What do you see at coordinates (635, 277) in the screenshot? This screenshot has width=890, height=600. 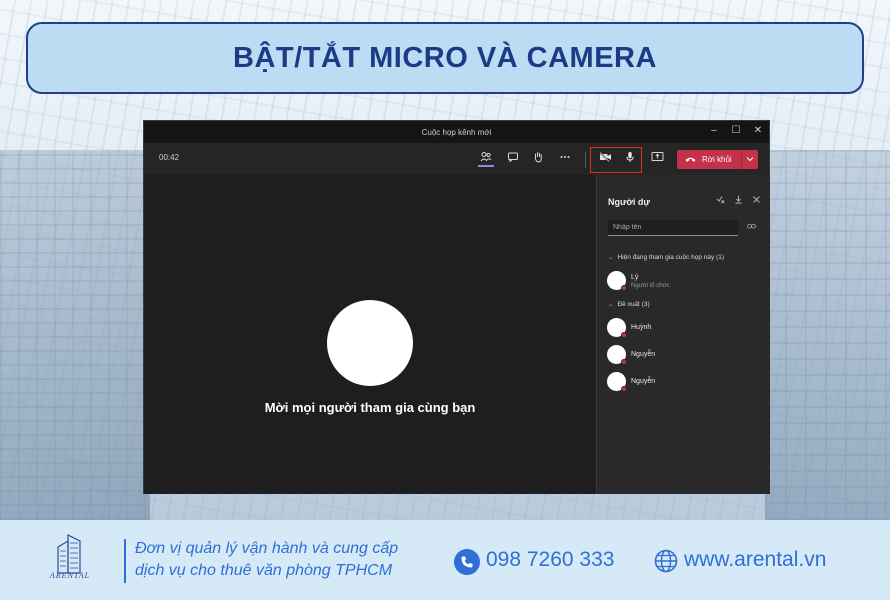 I see `participant-name: Lý` at bounding box center [635, 277].